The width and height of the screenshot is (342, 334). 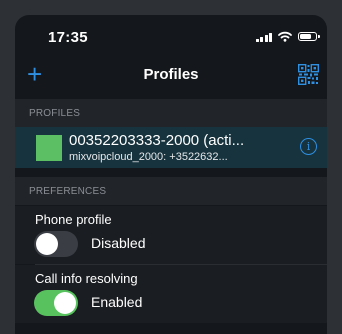 What do you see at coordinates (308, 74) in the screenshot?
I see `qr-code-icon` at bounding box center [308, 74].